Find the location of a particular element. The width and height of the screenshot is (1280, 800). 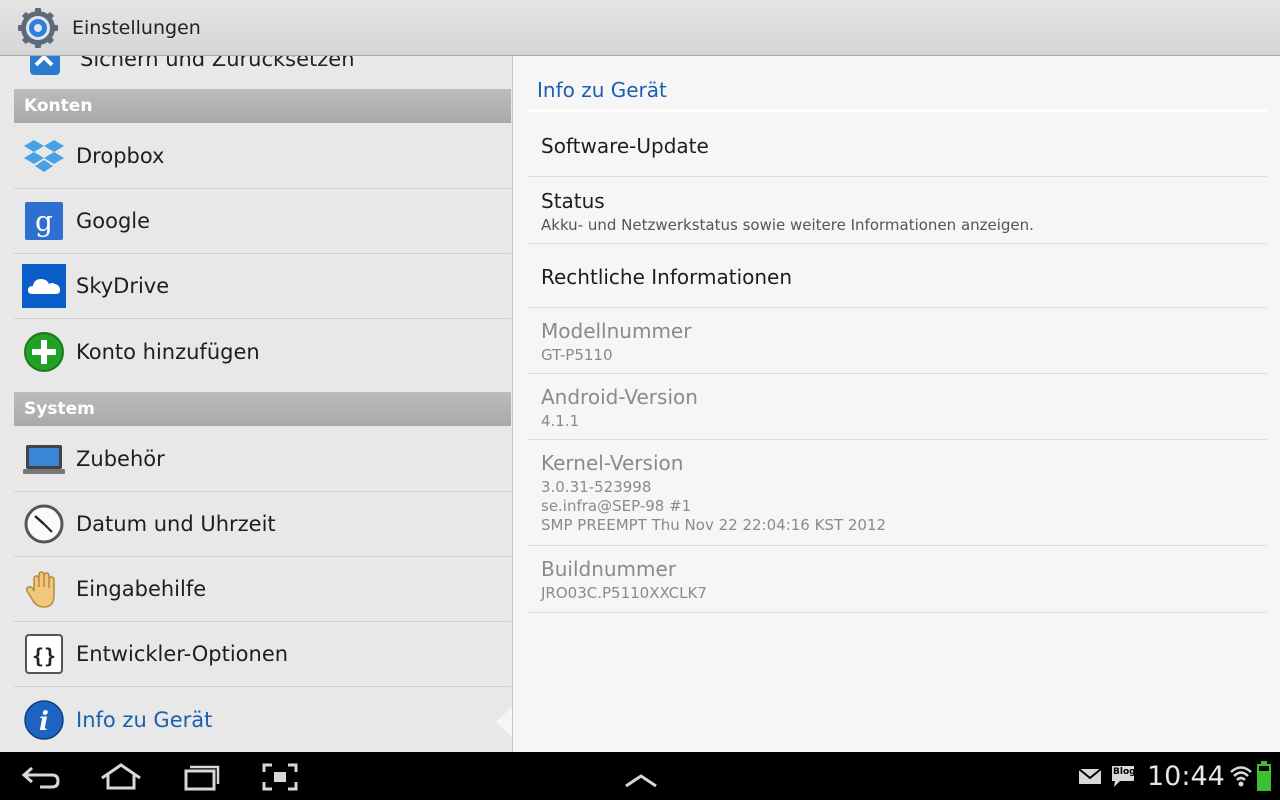

up-arrow-icon is located at coordinates (641, 777).